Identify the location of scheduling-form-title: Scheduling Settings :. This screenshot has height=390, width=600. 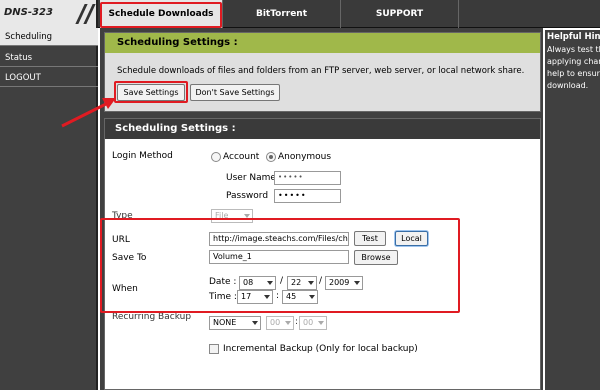
(322, 129).